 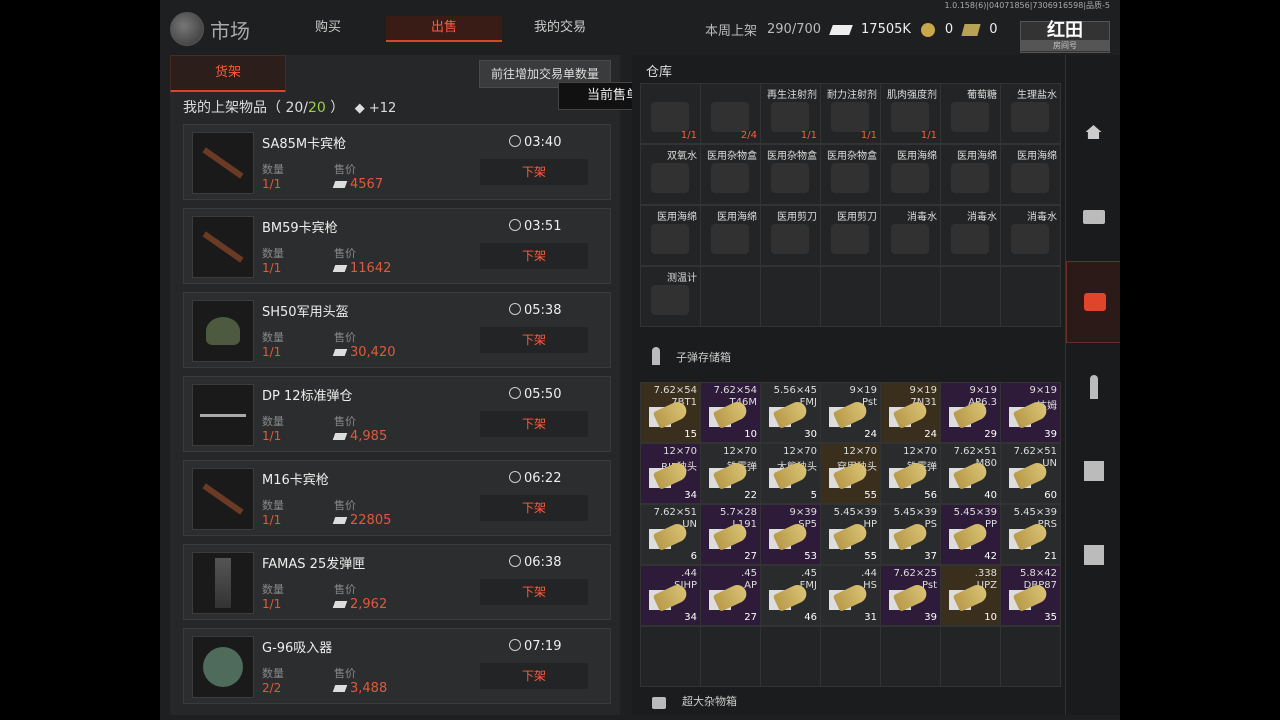 I want to click on ammo-slot: 5.45×39 PRS 21, so click(x=1030, y=534).